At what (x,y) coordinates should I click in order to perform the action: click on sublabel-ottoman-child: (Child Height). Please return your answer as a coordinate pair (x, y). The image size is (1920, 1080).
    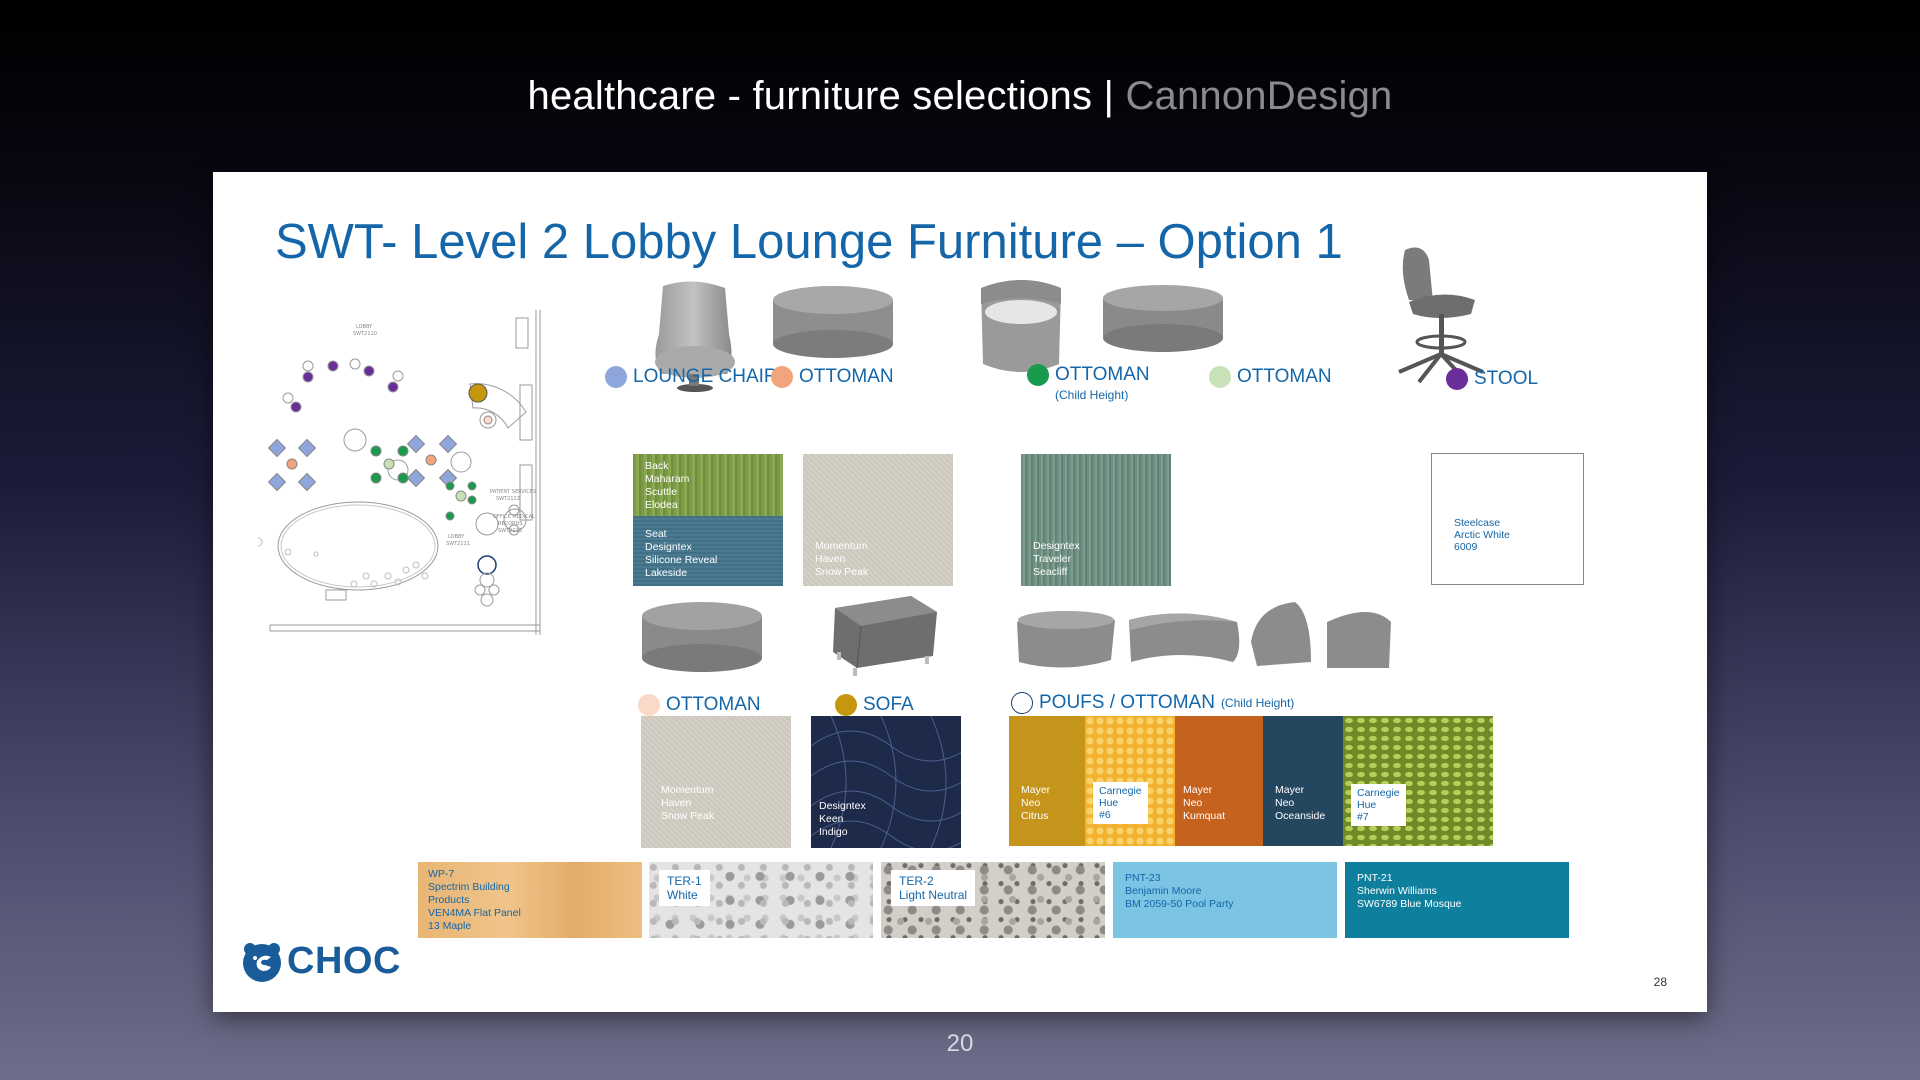
    Looking at the image, I should click on (1092, 395).